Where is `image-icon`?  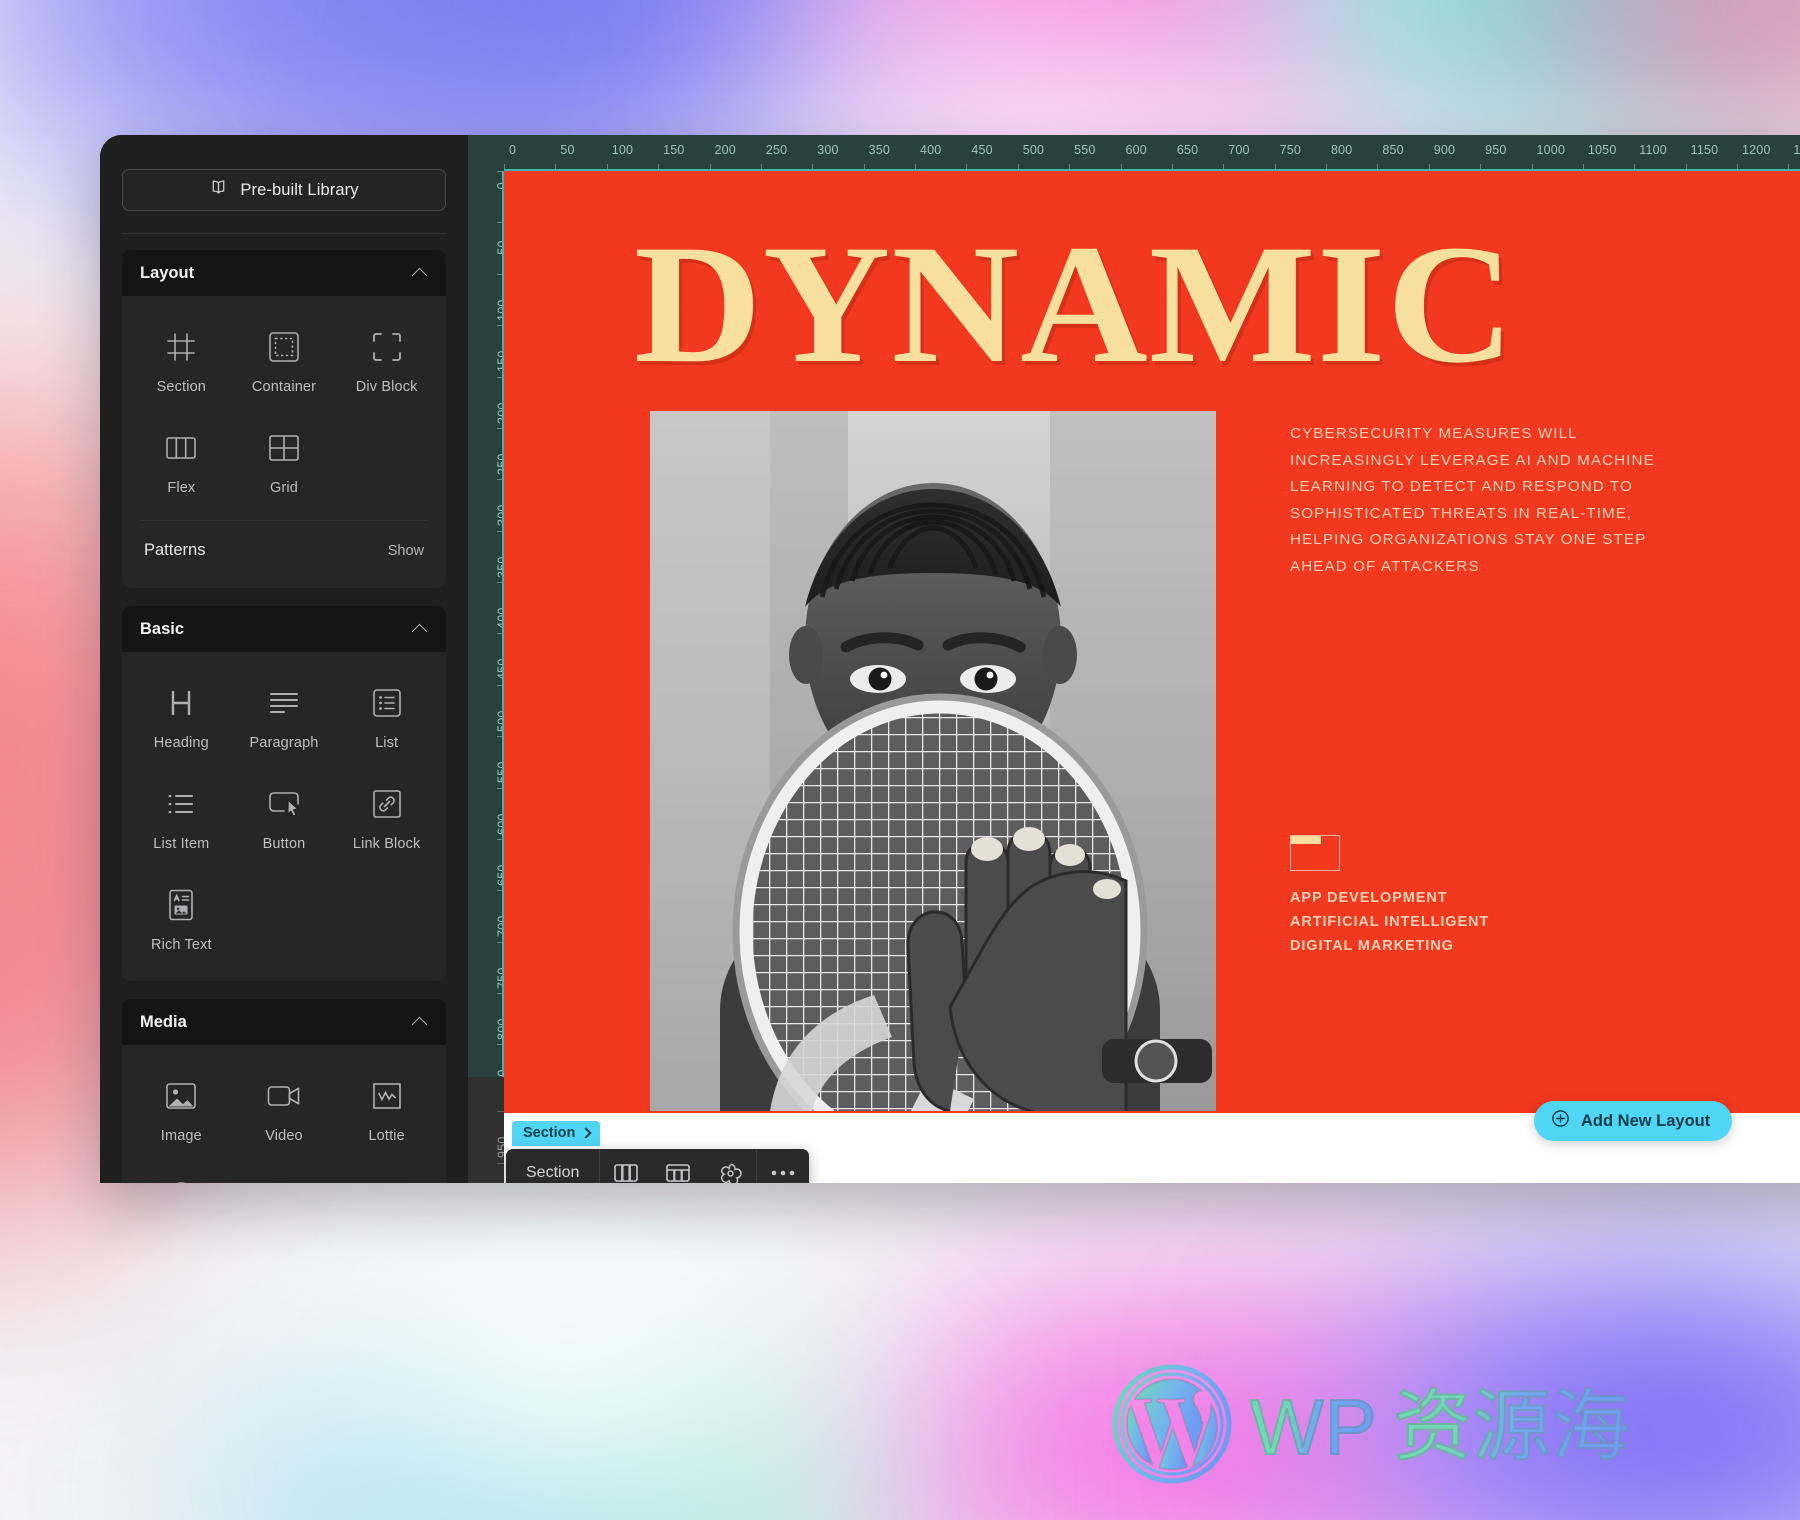
image-icon is located at coordinates (181, 1096).